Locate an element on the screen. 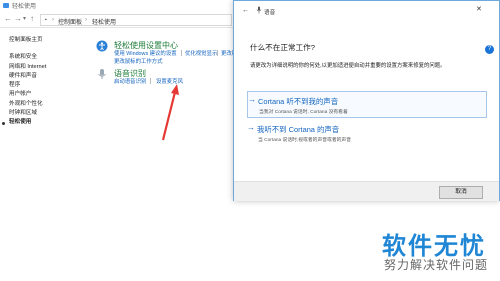 This screenshot has height=281, width=500. back-arrow-icon: ← is located at coordinates (245, 10).